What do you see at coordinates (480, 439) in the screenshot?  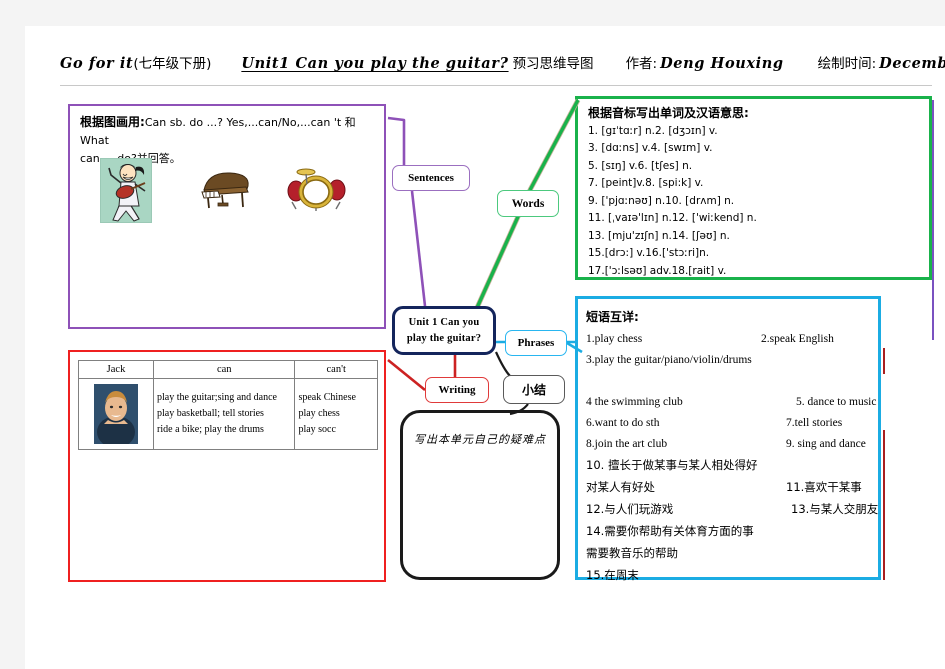 I see `summary-prompt: 写出本单元自己的疑难点` at bounding box center [480, 439].